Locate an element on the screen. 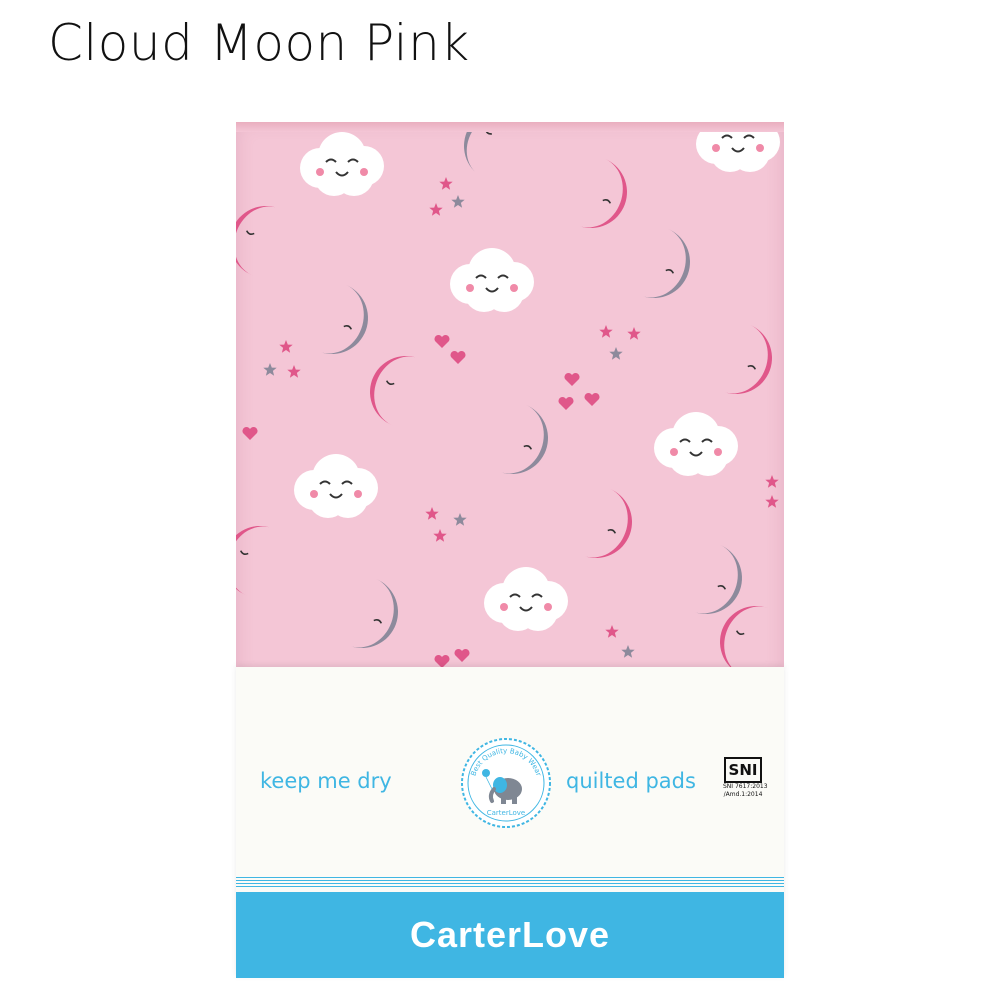 The image size is (1000, 1000). tagline-right: quilted pads is located at coordinates (631, 781).